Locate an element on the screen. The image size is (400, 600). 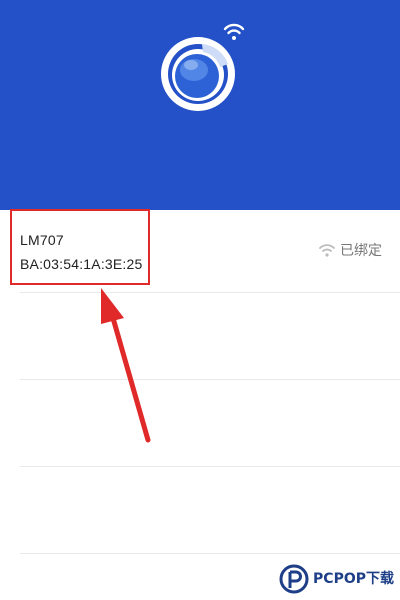
bound-status-label: 已绑定 is located at coordinates (361, 251).